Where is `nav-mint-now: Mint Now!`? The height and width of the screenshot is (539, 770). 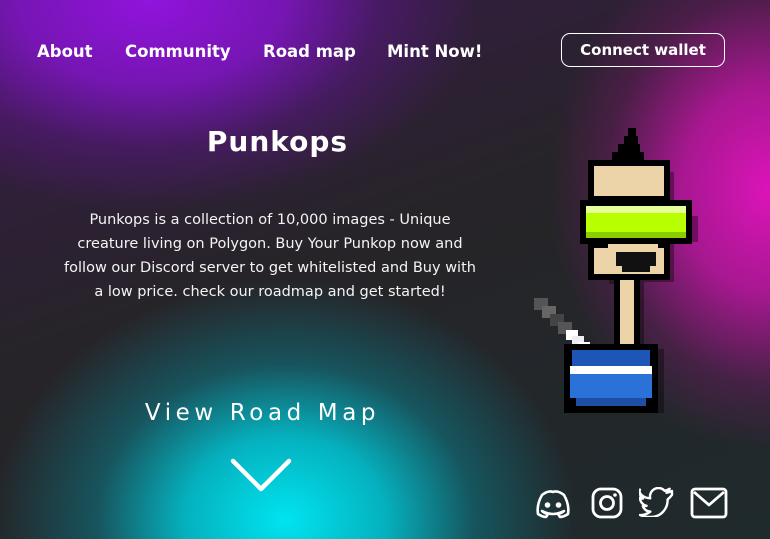
nav-mint-now: Mint Now! is located at coordinates (434, 51).